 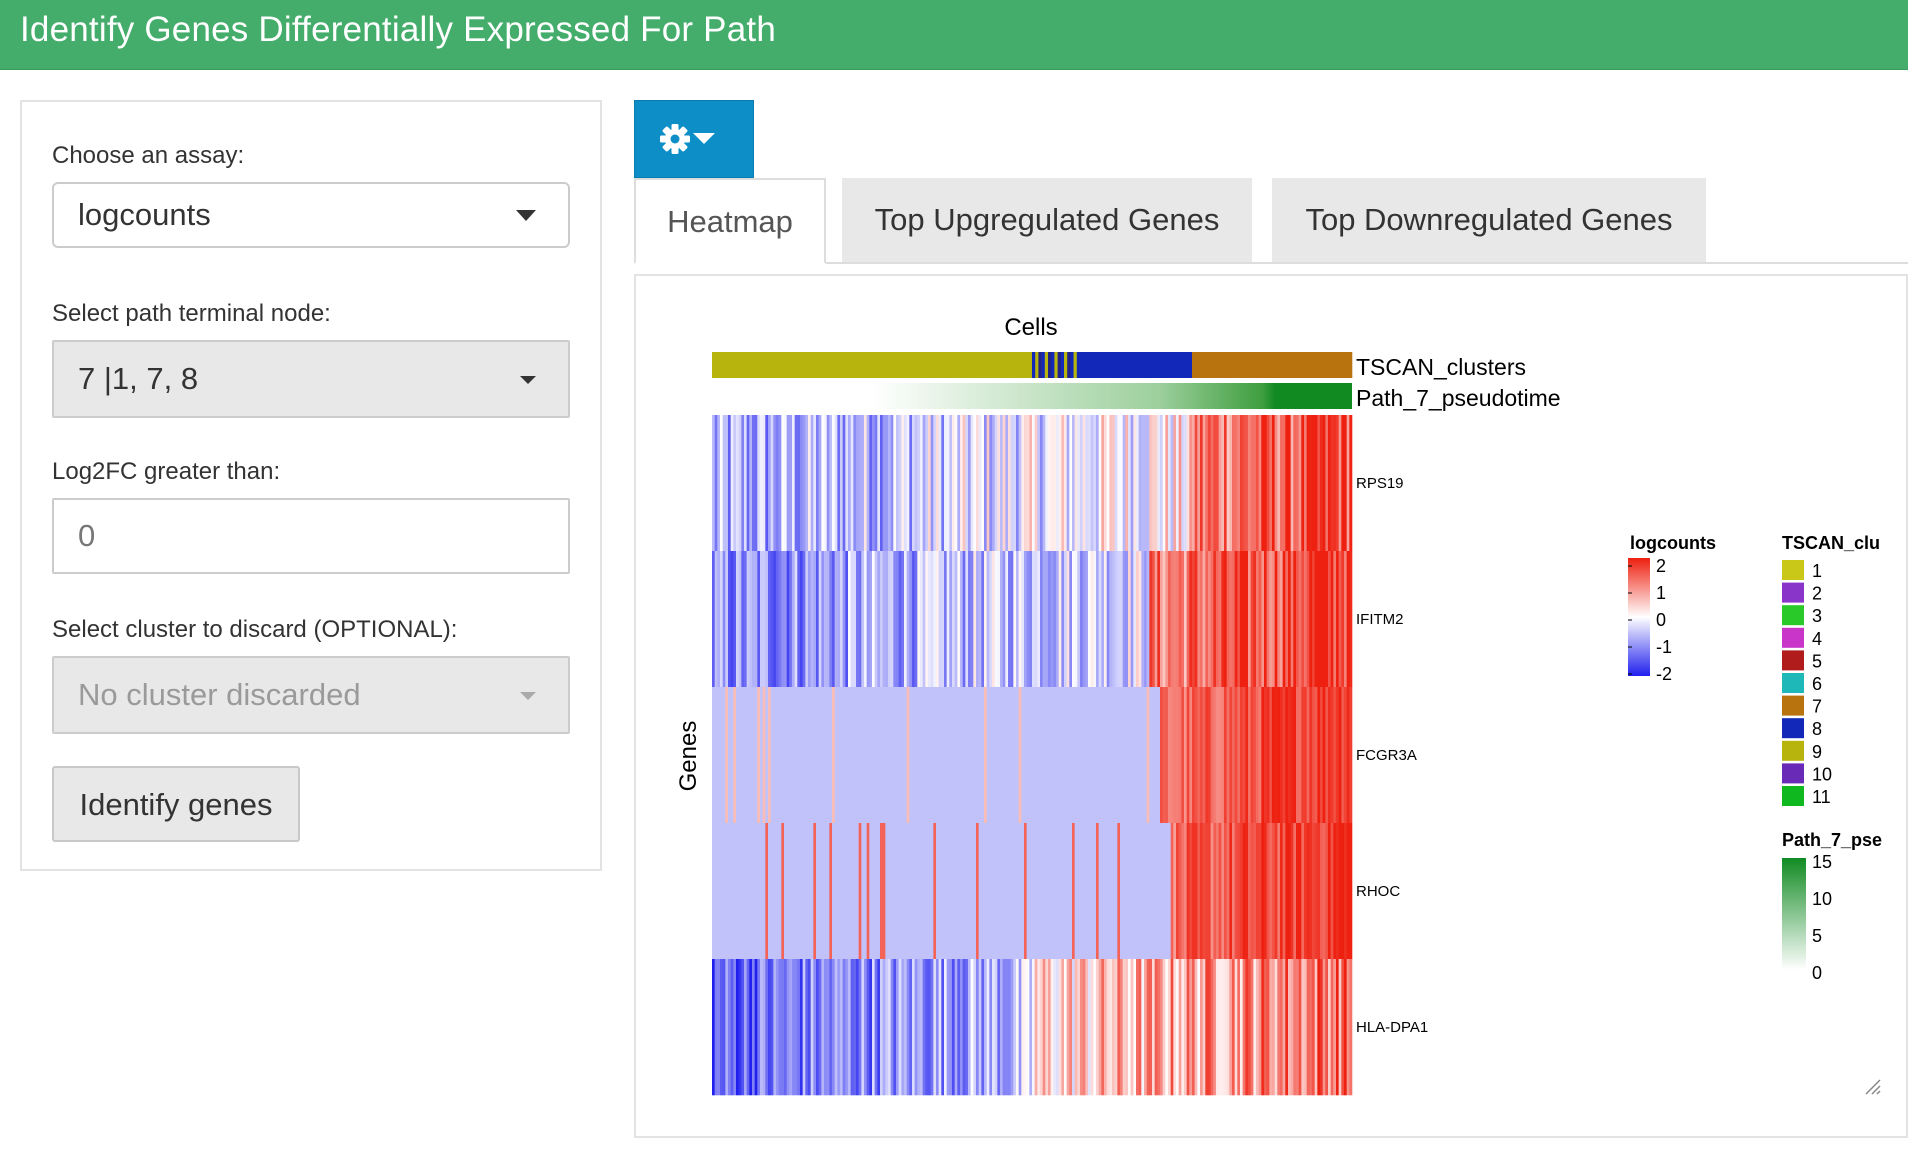 I want to click on log2fc-label: Log2FC greater than:, so click(x=166, y=471).